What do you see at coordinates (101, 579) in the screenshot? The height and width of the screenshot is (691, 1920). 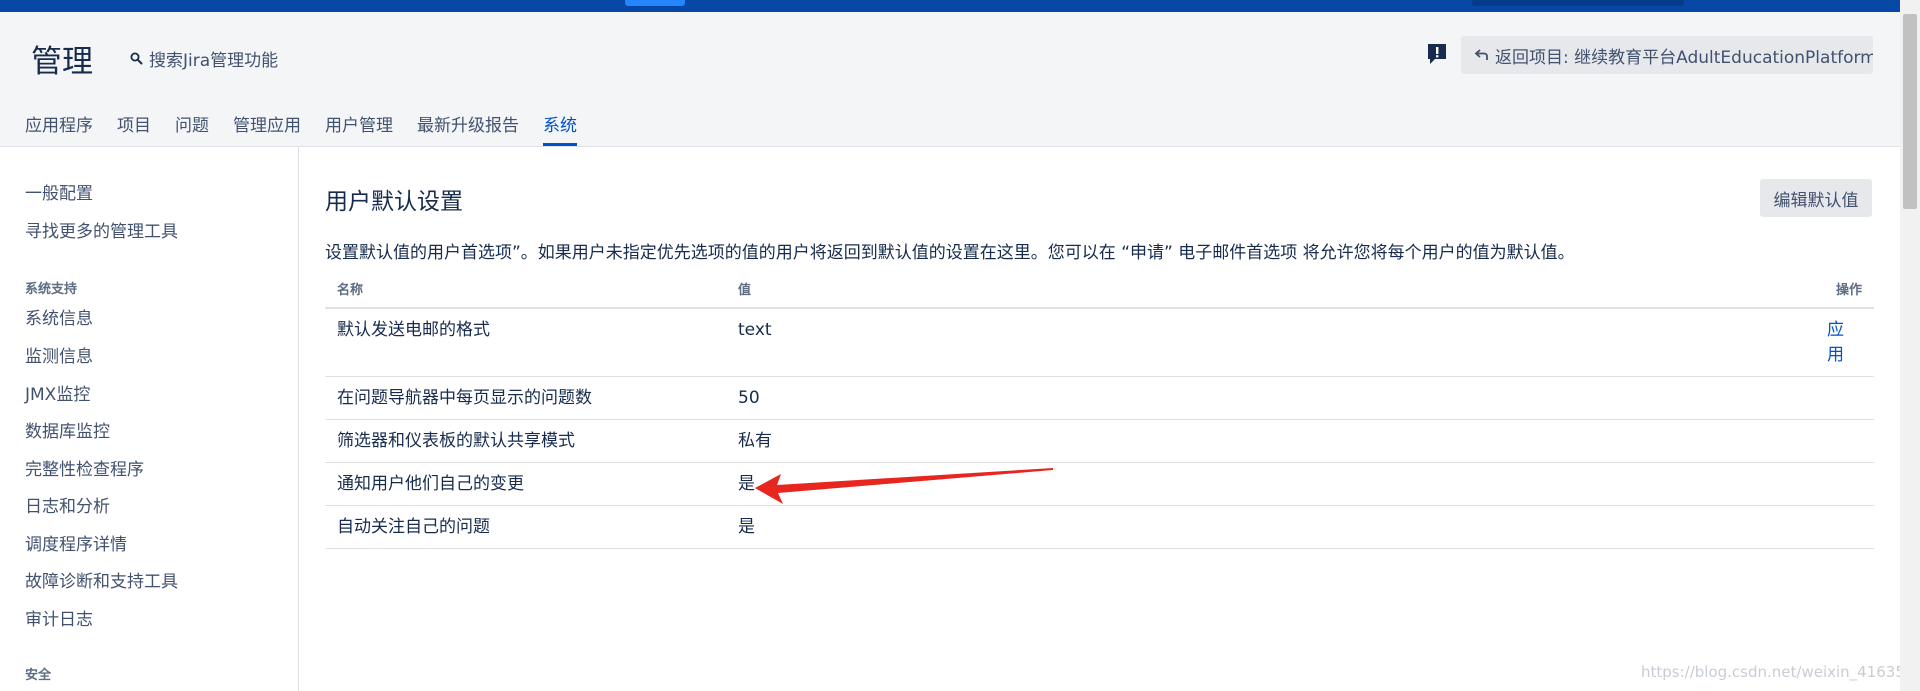 I see `sidebar-item-troubleshooting-tools: 故障诊断和支持工具` at bounding box center [101, 579].